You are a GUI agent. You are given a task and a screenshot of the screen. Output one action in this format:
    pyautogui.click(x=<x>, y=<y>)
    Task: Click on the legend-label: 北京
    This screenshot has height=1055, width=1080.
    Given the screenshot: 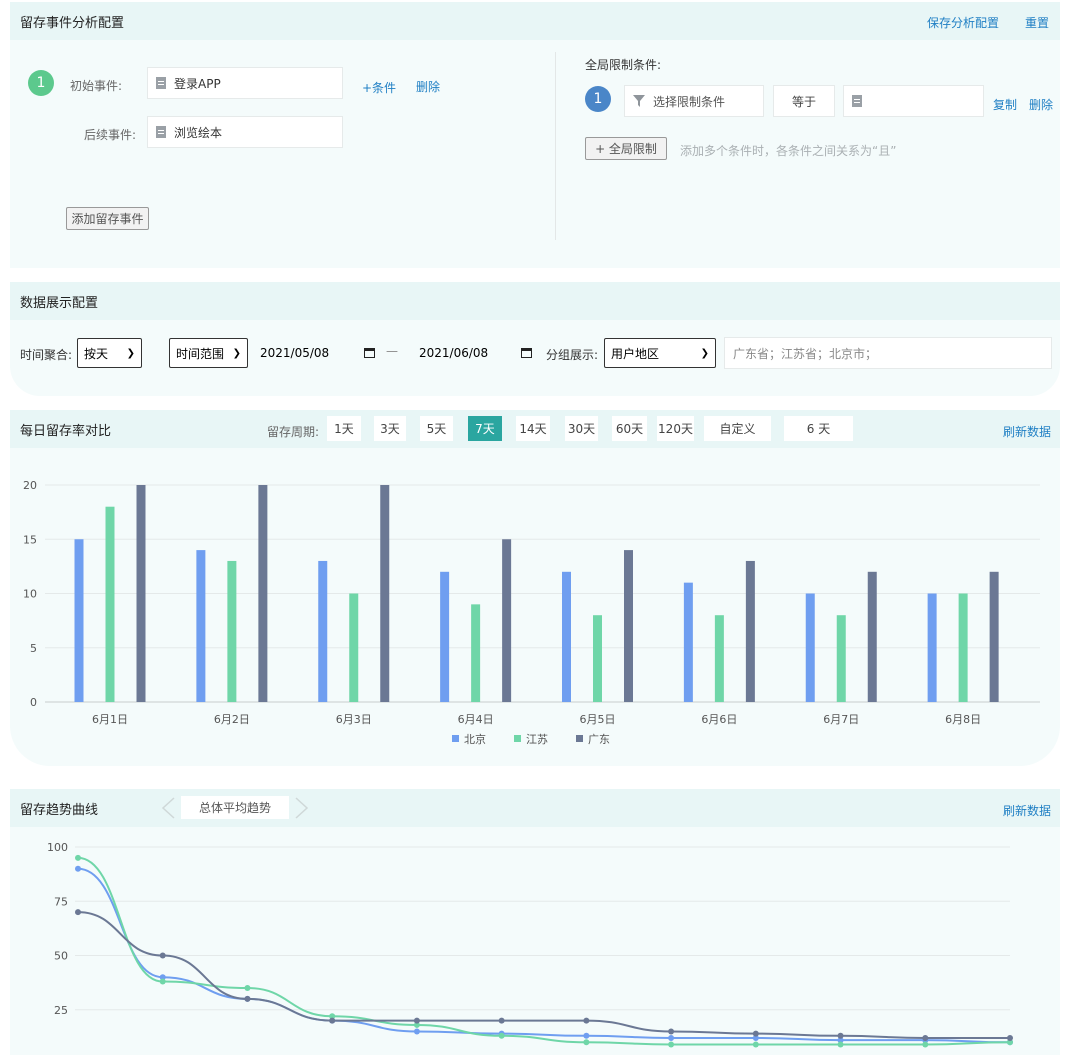 What is the action you would take?
    pyautogui.click(x=475, y=739)
    